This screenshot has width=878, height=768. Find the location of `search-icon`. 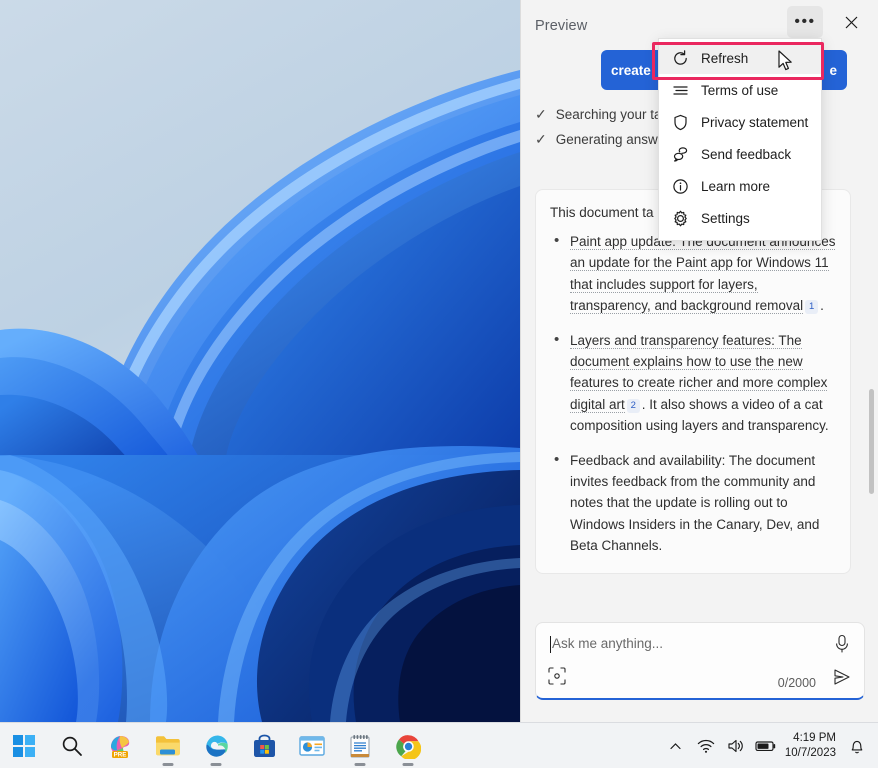

search-icon is located at coordinates (72, 746).